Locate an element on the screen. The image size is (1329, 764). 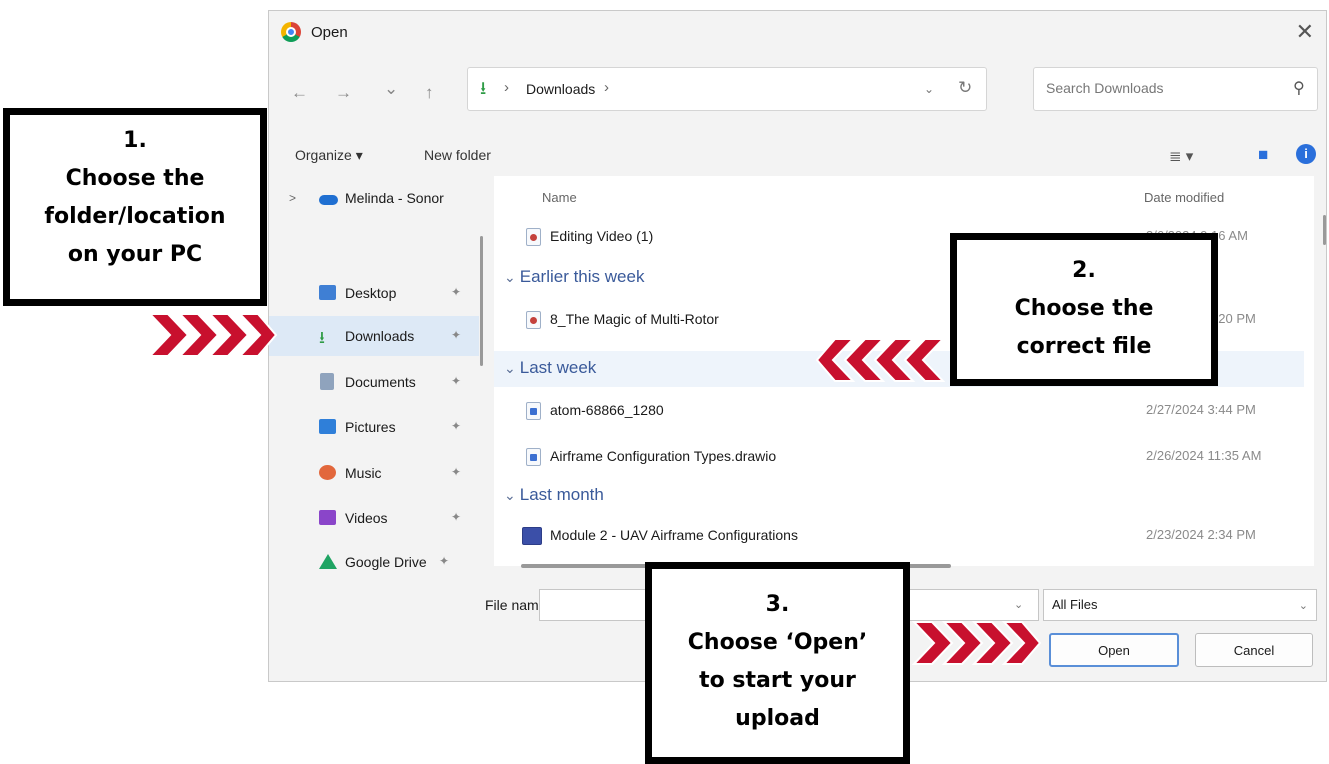
search-box: ⚲ is located at coordinates (1175, 89).